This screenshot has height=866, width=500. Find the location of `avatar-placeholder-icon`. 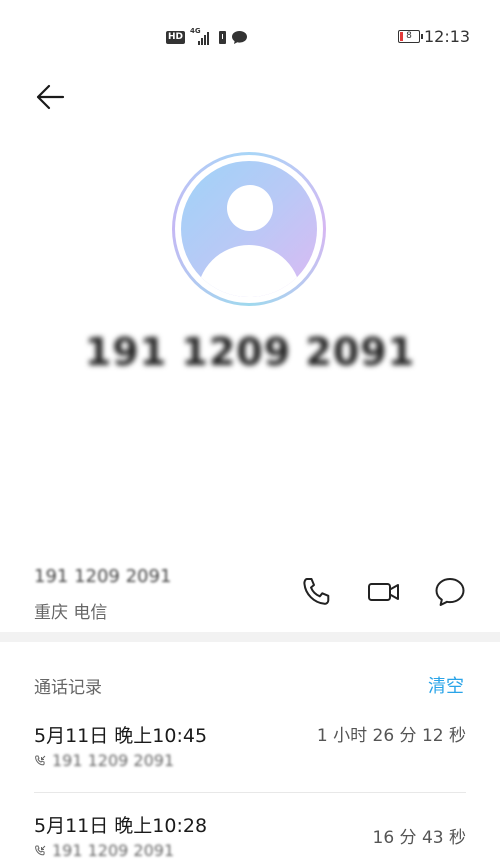

avatar-placeholder-icon is located at coordinates (249, 229).